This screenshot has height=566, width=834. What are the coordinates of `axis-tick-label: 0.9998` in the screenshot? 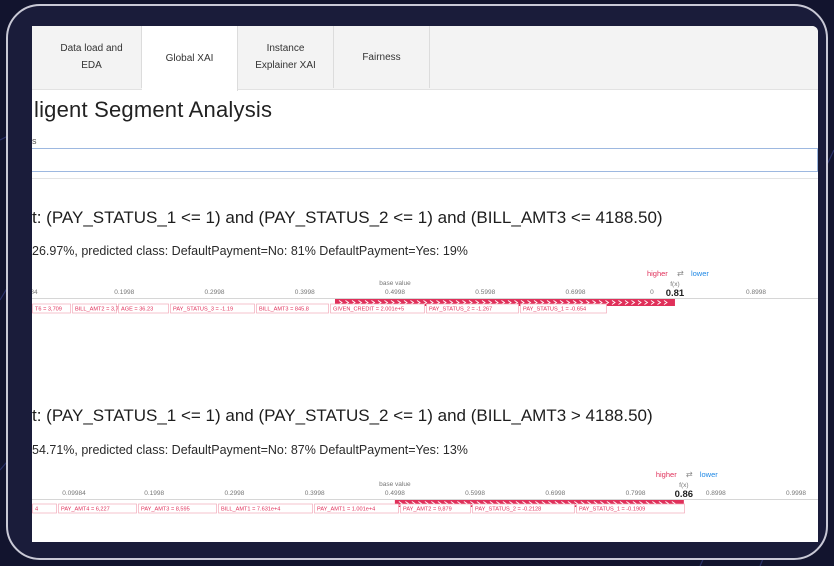 It's located at (796, 493).